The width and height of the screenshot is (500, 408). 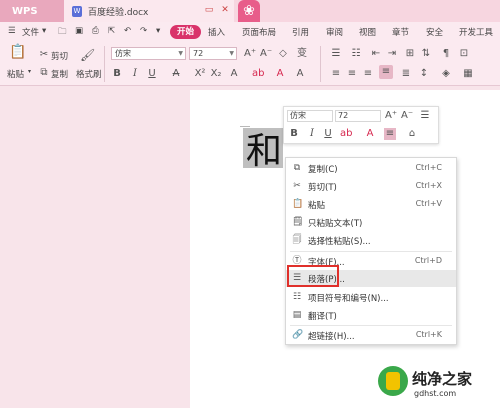 I want to click on font-size-select: 72 ▼, so click(x=213, y=53).